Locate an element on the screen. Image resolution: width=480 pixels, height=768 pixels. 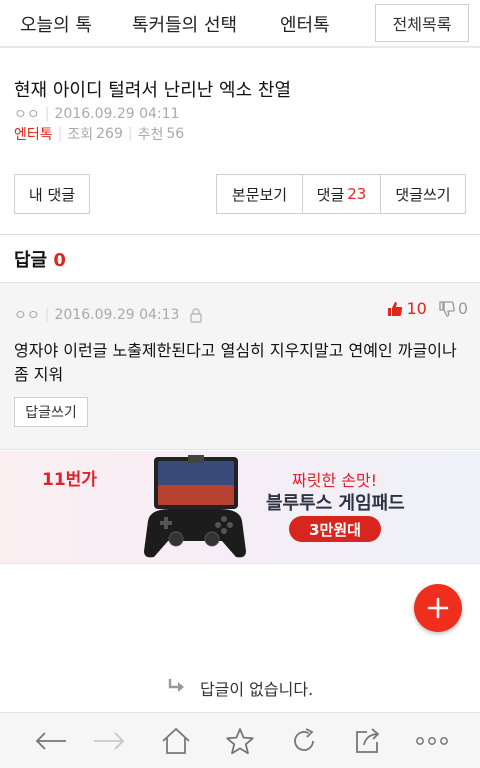
ad-tagline: 짜릿한 손맛! is located at coordinates (335, 480).